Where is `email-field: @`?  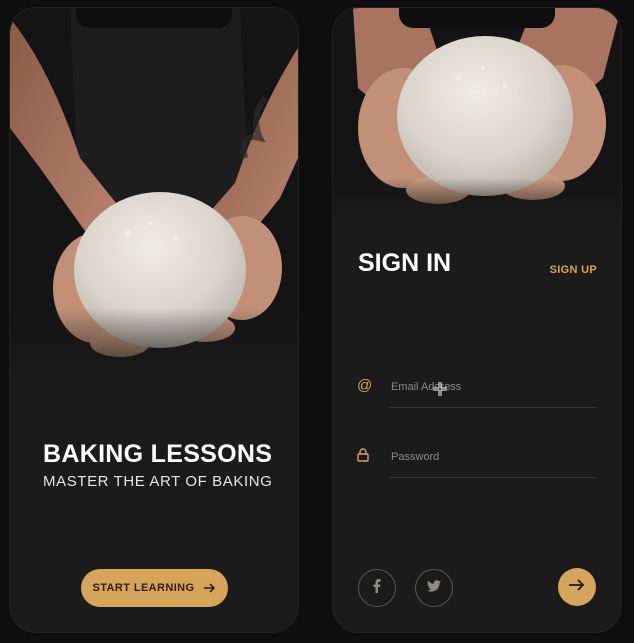
email-field: @ is located at coordinates (477, 390).